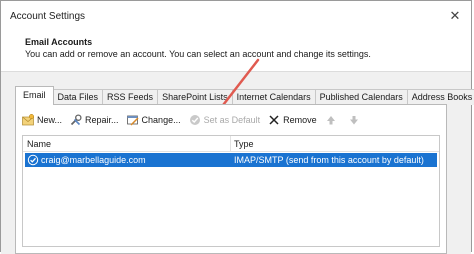 The height and width of the screenshot is (254, 474). Describe the element at coordinates (28, 120) in the screenshot. I see `new-account-icon` at that location.